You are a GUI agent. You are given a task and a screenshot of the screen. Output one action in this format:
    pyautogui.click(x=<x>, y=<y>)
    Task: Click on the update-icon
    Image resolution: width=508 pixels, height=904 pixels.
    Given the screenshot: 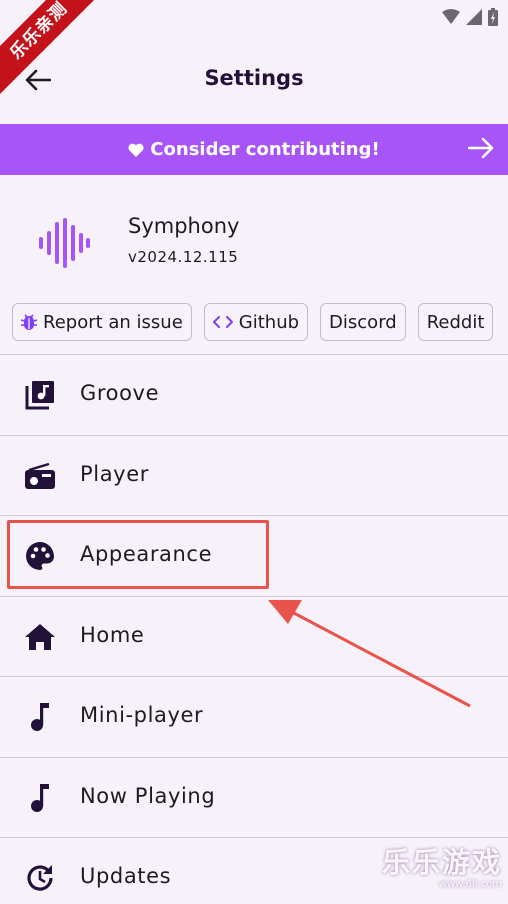 What is the action you would take?
    pyautogui.click(x=40, y=878)
    